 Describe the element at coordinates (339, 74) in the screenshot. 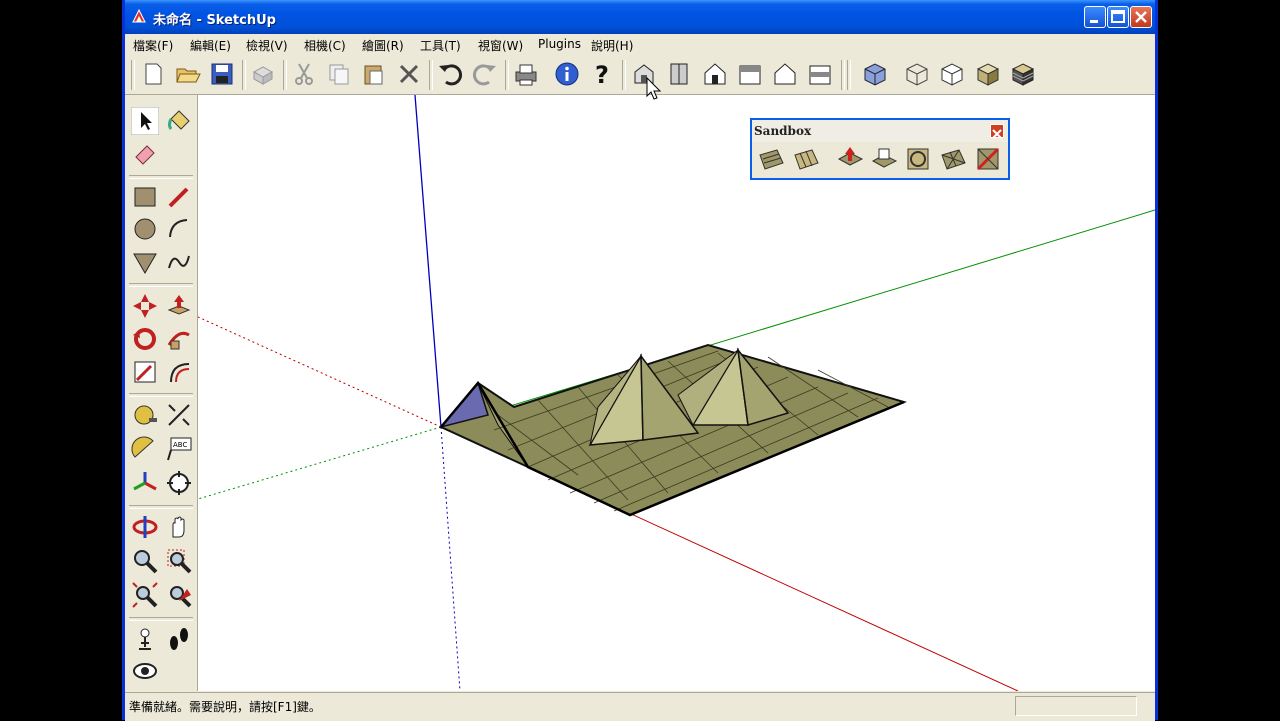

I see `copy-icon` at that location.